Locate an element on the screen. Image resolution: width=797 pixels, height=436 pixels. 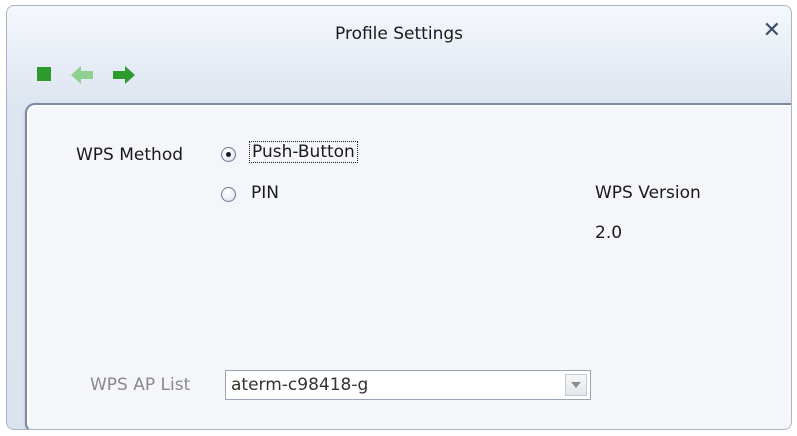
close-icon: ✕ is located at coordinates (772, 31).